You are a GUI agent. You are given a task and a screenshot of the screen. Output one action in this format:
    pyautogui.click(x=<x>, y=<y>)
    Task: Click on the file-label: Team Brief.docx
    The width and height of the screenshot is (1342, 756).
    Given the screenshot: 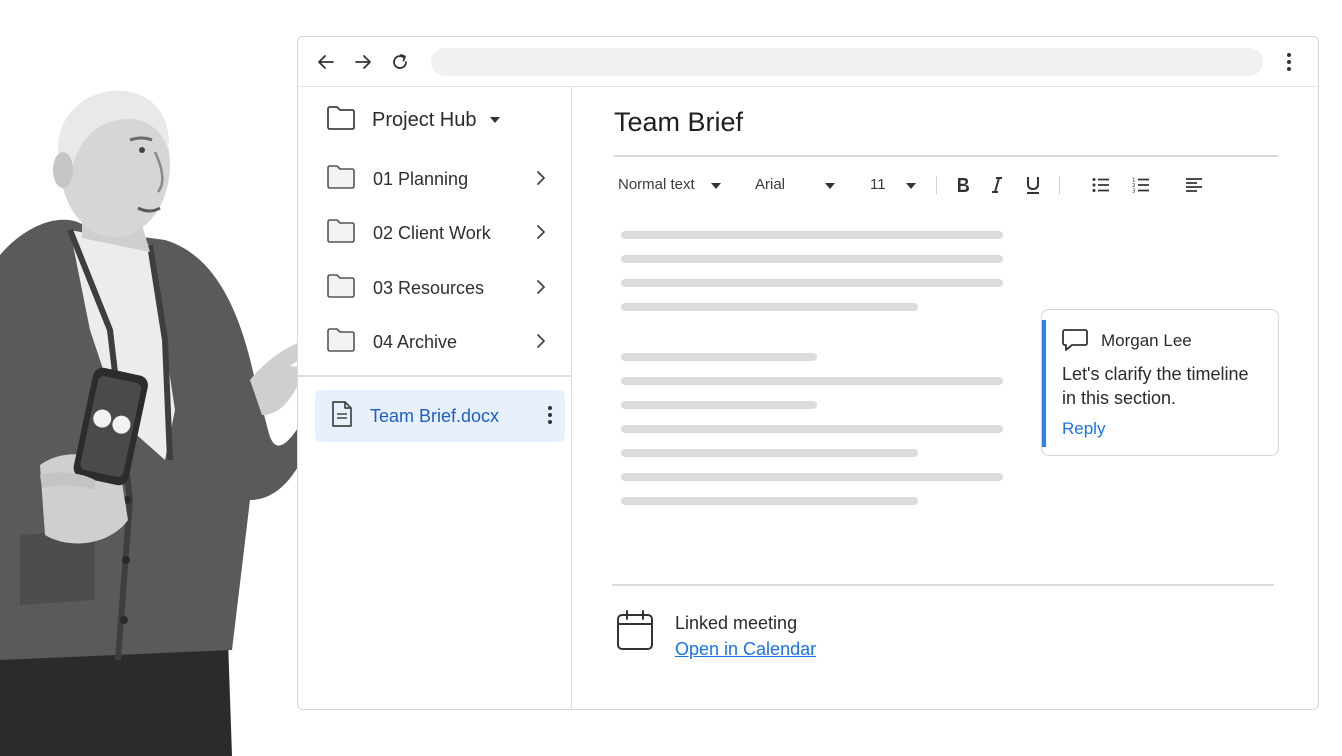 What is the action you would take?
    pyautogui.click(x=435, y=415)
    